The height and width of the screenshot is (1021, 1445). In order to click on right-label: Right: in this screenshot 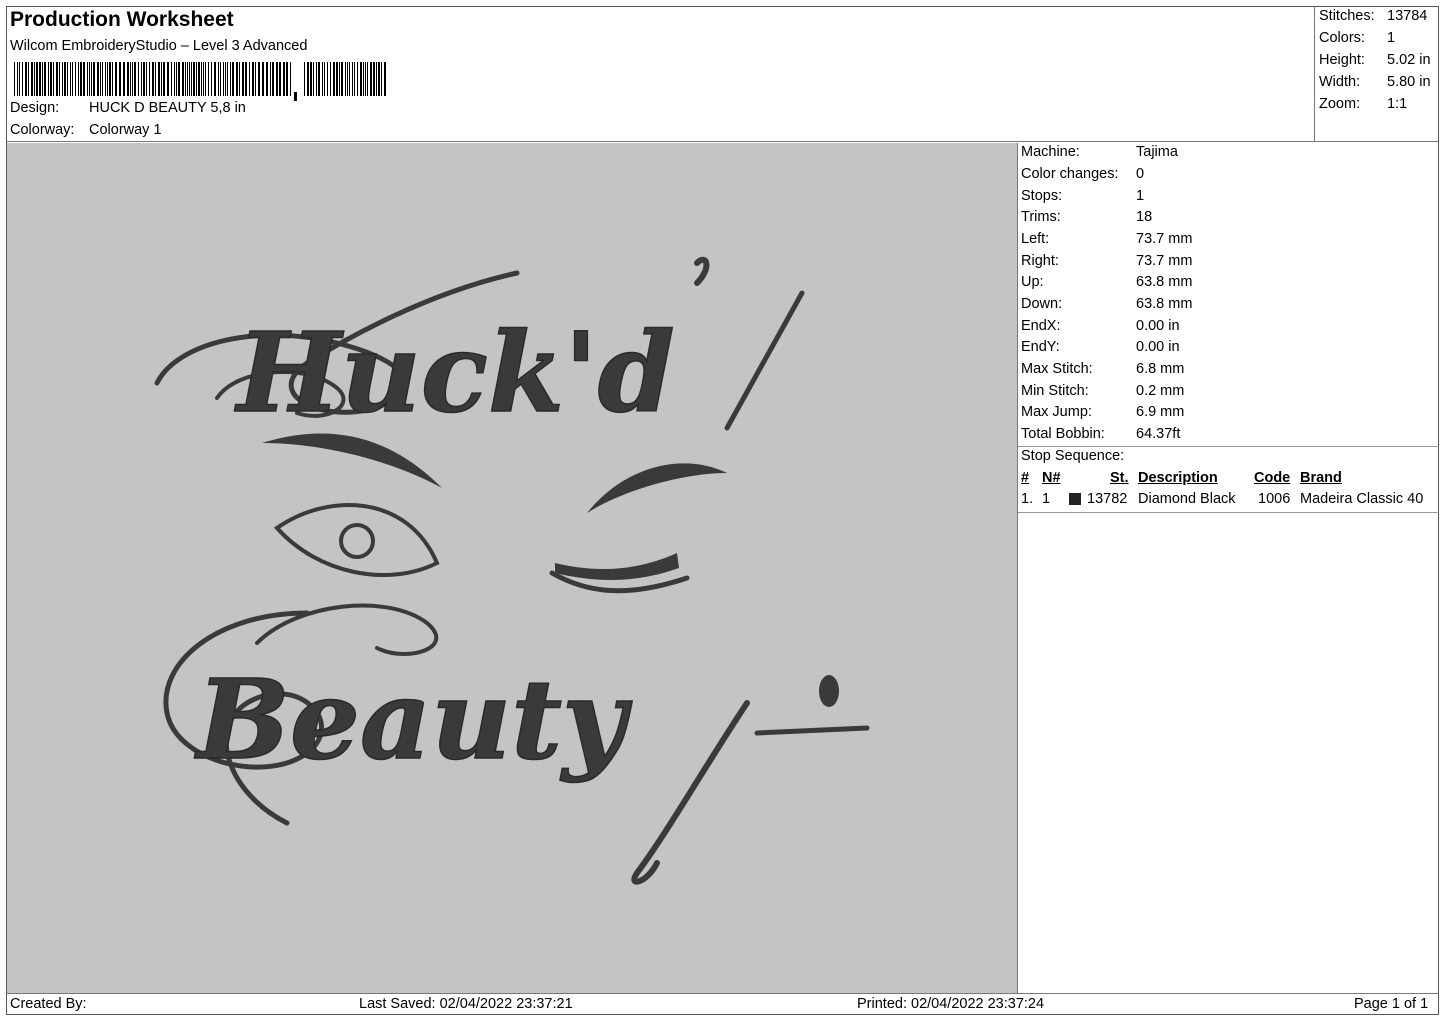, I will do `click(1040, 261)`.